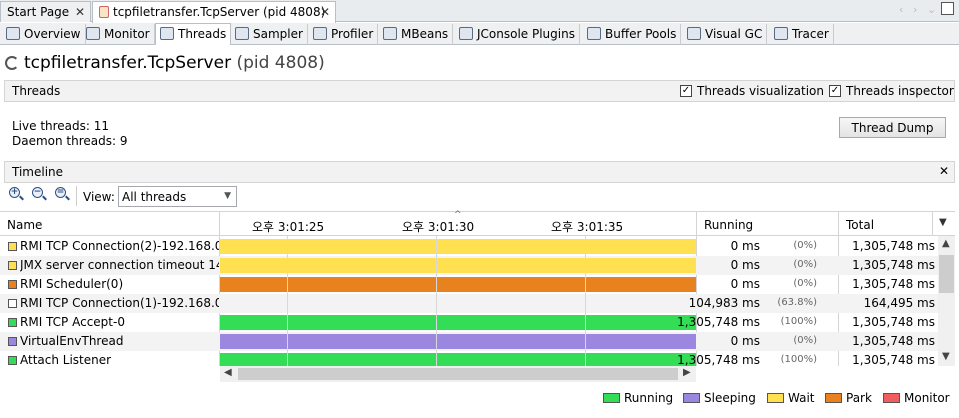  What do you see at coordinates (798, 321) in the screenshot?
I see `thread-running-percent: (100%)` at bounding box center [798, 321].